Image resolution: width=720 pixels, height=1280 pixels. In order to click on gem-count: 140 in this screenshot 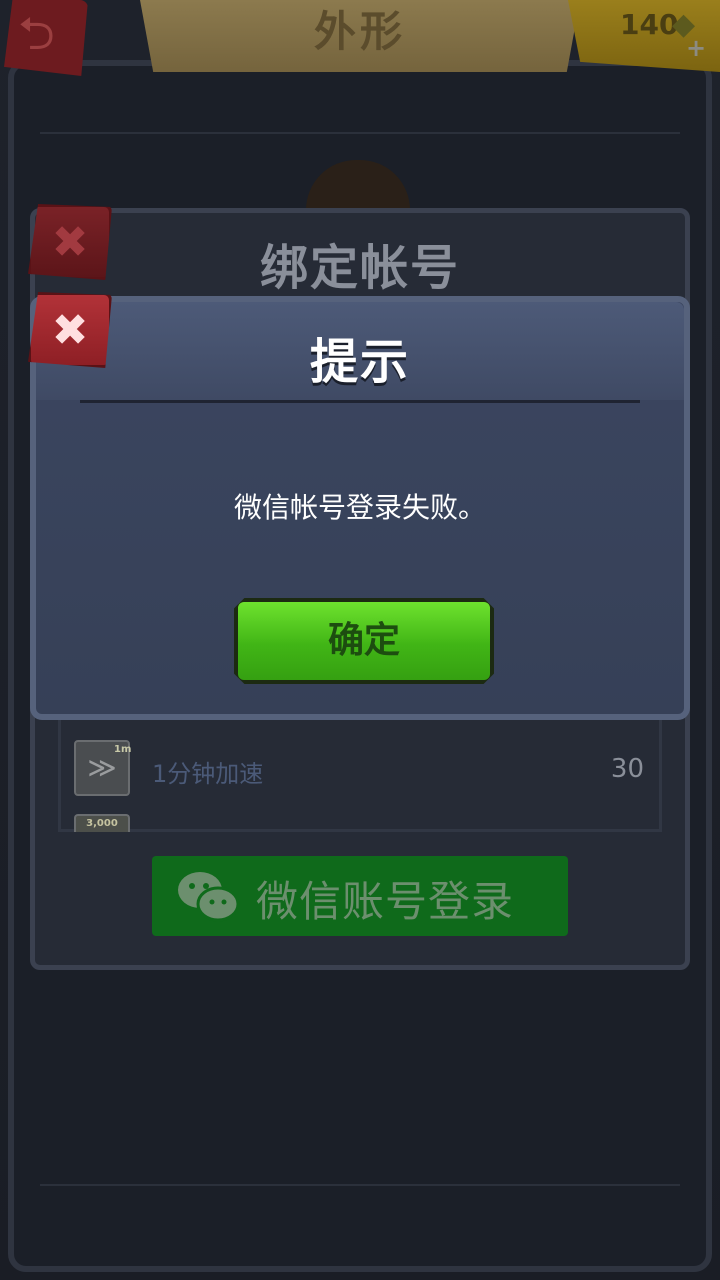, I will do `click(649, 24)`.